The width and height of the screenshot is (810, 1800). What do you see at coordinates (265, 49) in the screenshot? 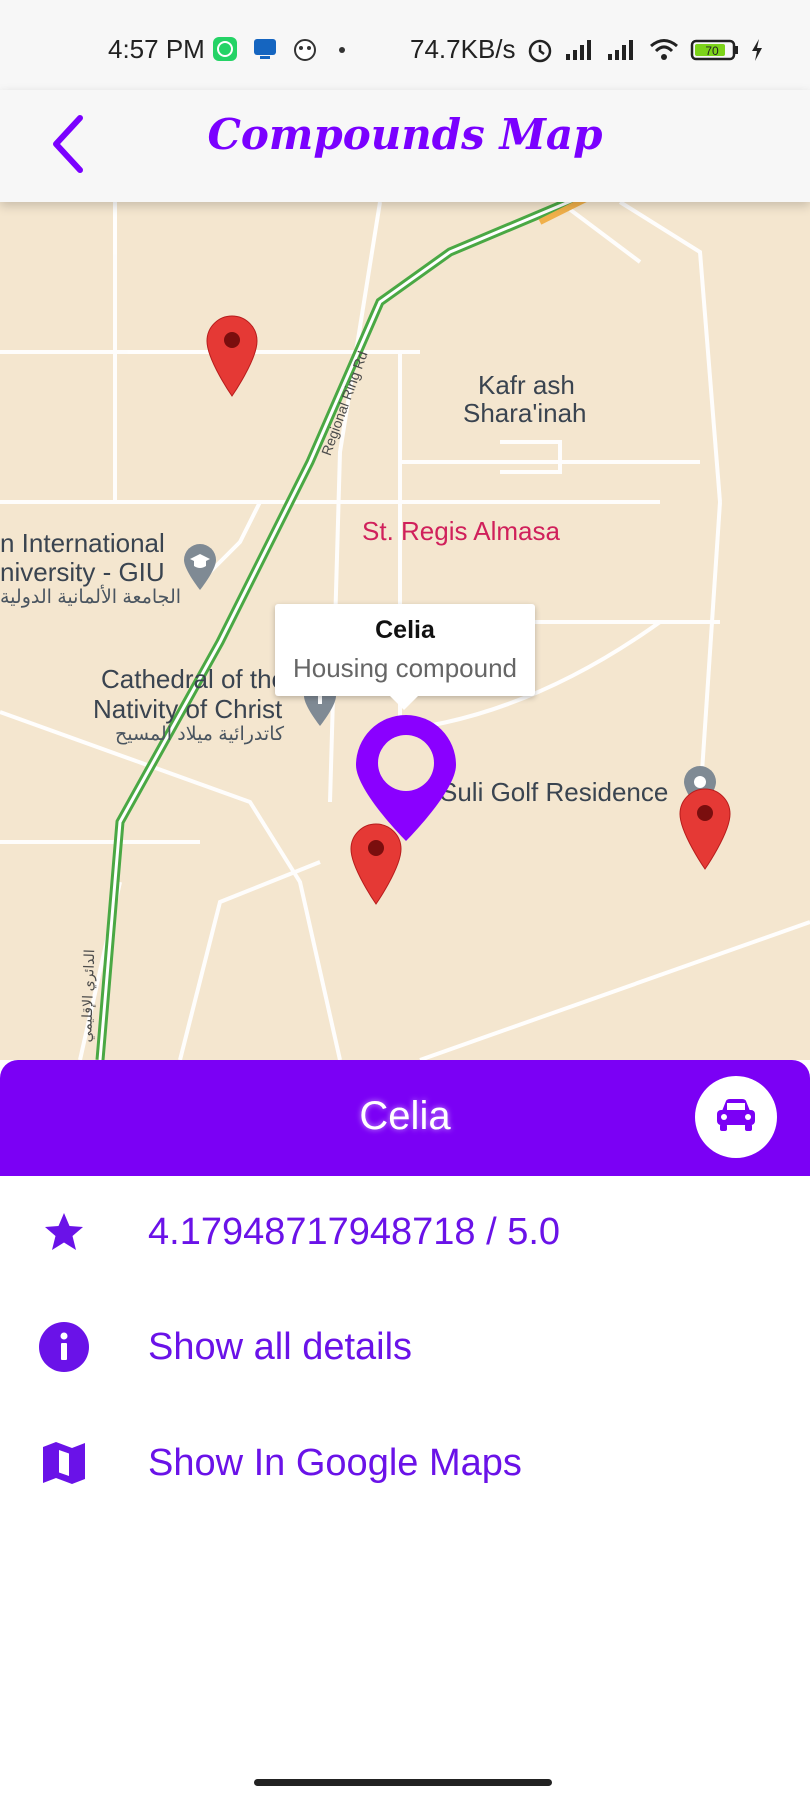
I see `notification-icon` at bounding box center [265, 49].